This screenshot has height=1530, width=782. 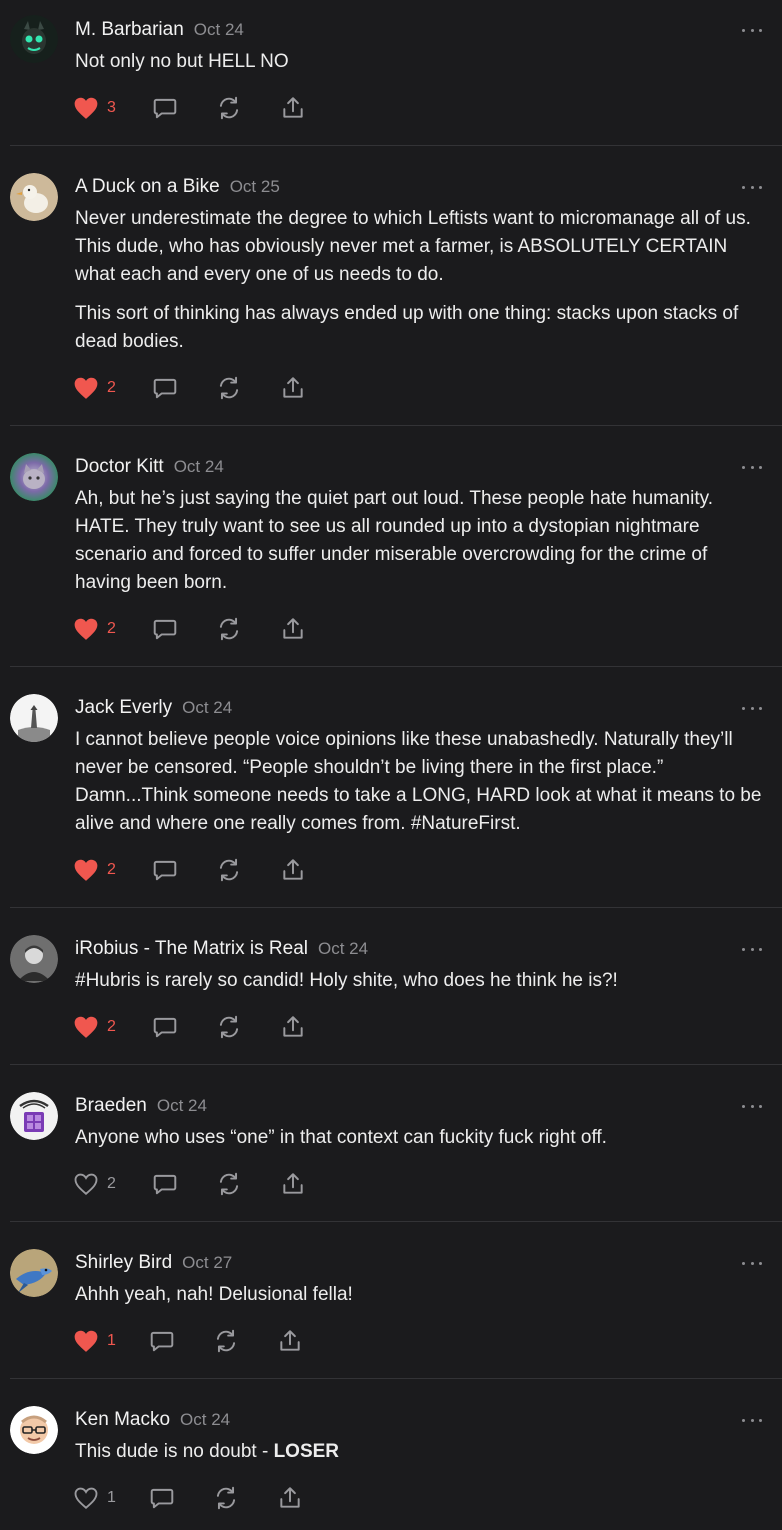 I want to click on comment-author: A Duck on a Bike Oct 25, so click(x=177, y=187).